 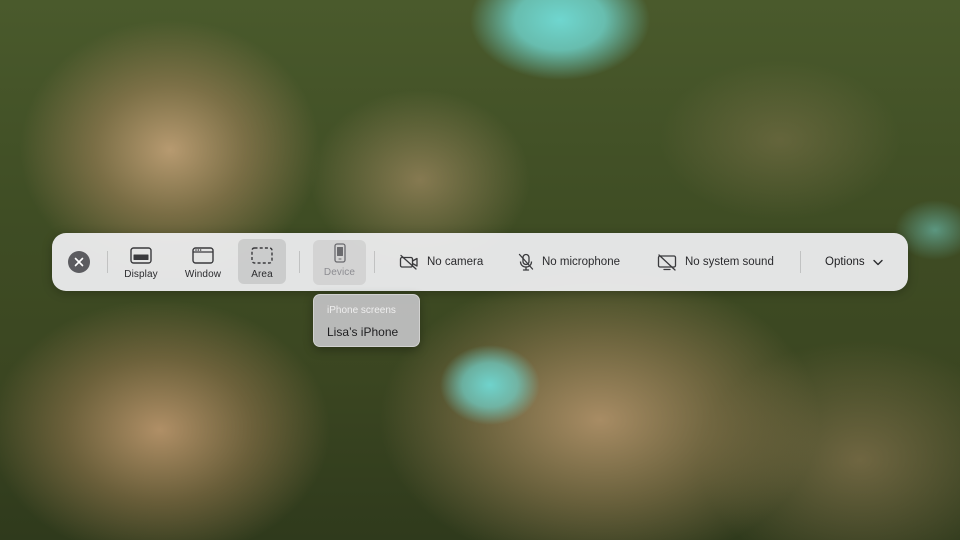 What do you see at coordinates (203, 274) in the screenshot?
I see `capture-window-label: Window` at bounding box center [203, 274].